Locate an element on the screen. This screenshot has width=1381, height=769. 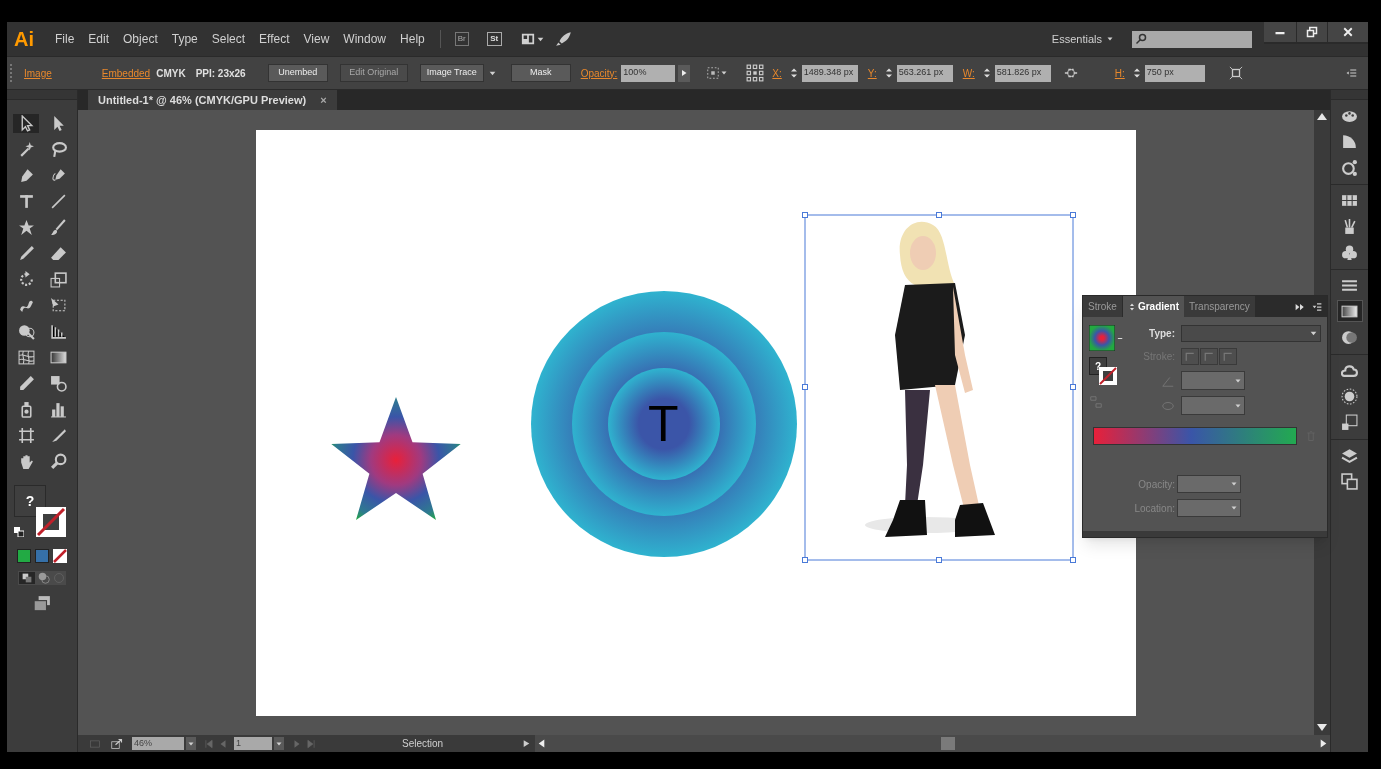
page-field: 1 is located at coordinates (253, 743).